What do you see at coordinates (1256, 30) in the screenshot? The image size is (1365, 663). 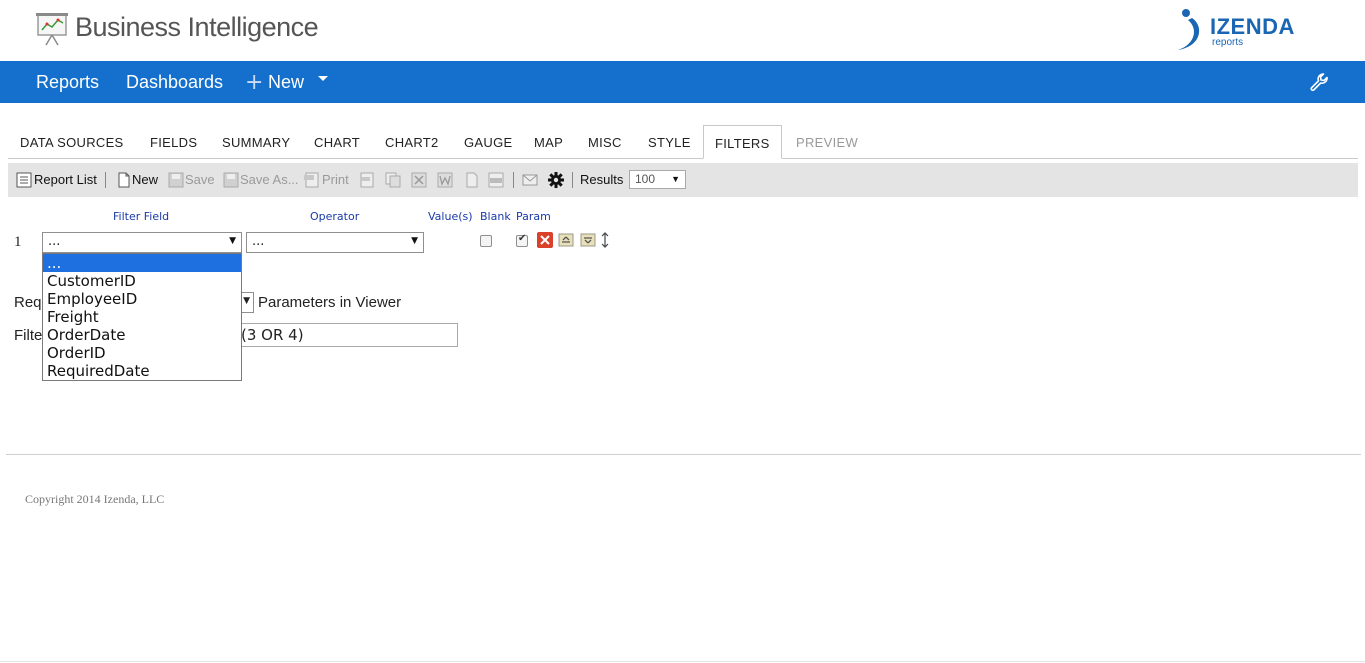 I see `izenda-logo: IZENDA reports` at bounding box center [1256, 30].